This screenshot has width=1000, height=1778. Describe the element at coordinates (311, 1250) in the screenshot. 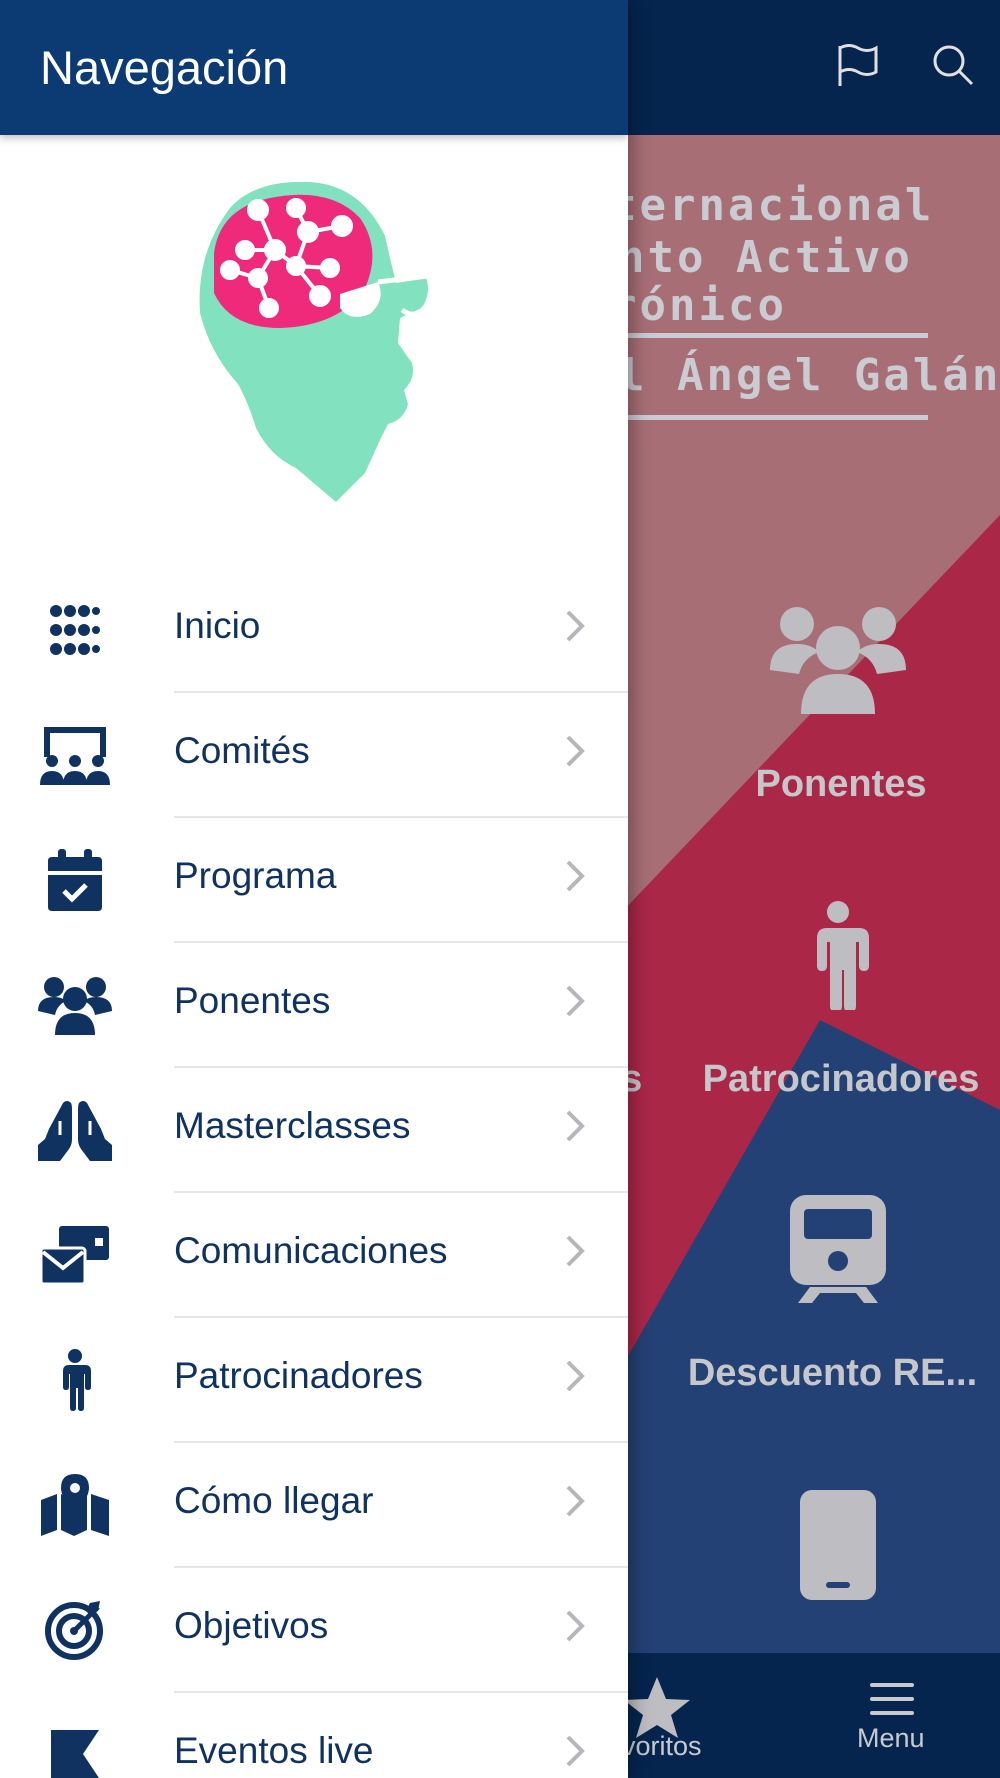

I see `menu-item-label: Comunicaciones` at that location.